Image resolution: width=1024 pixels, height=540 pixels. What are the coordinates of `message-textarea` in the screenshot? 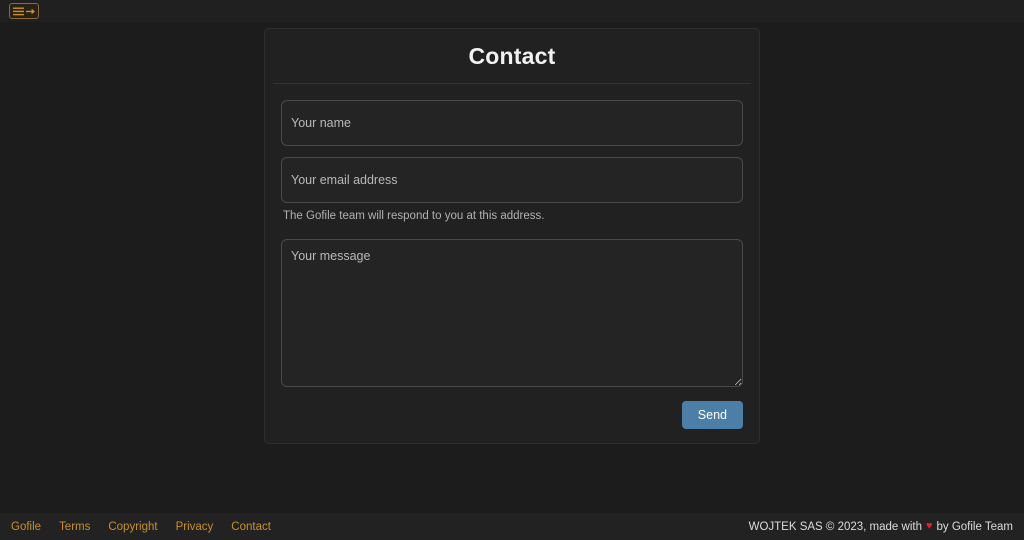 It's located at (512, 312).